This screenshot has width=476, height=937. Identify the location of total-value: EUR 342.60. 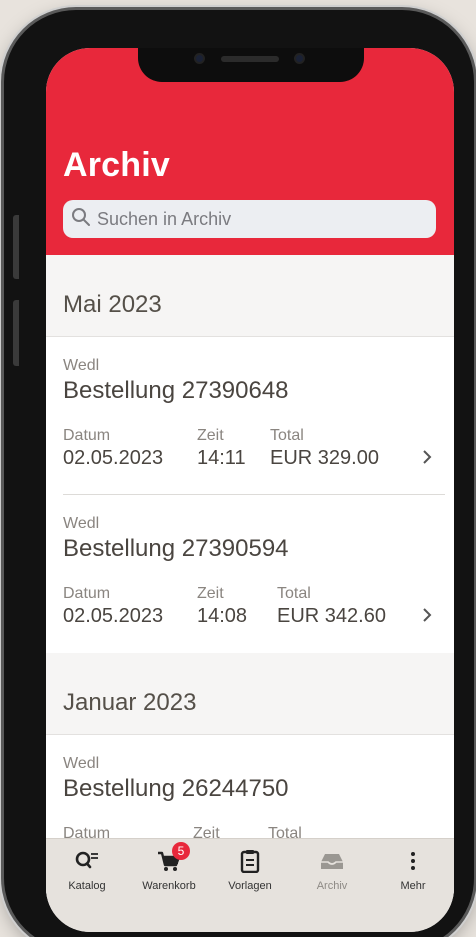
(331, 616).